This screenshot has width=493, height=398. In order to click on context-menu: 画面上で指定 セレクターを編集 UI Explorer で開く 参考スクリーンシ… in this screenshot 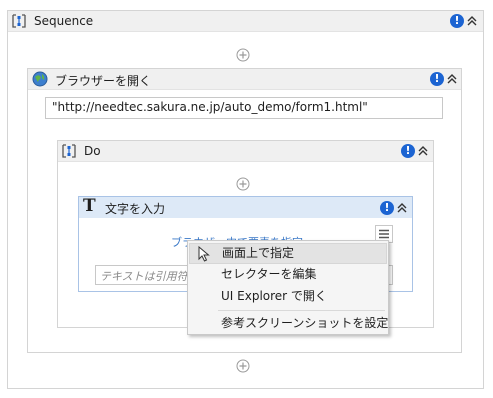, I will do `click(288, 287)`.